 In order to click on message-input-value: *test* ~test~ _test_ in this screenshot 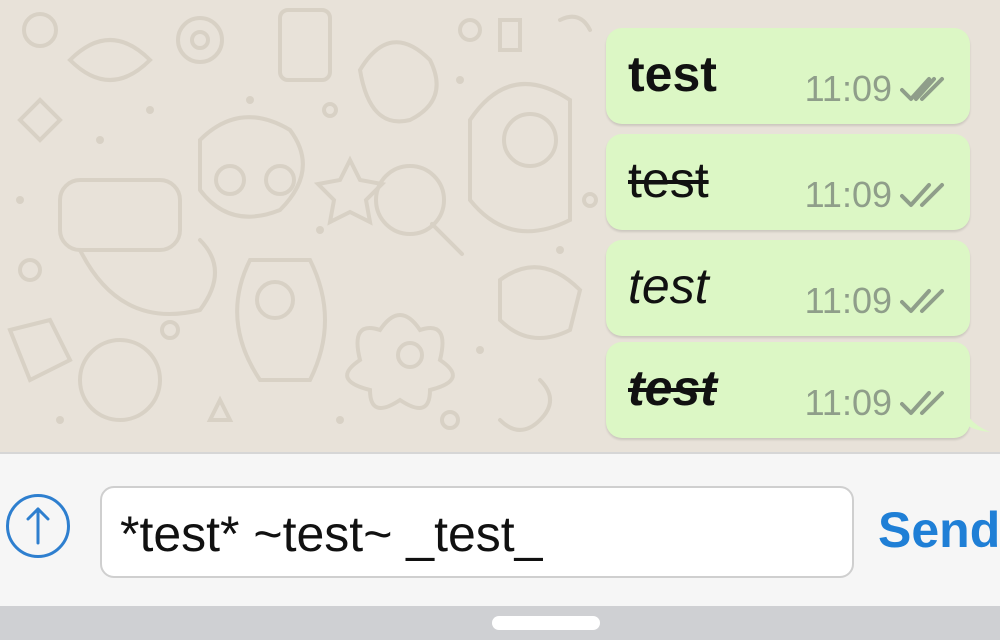, I will do `click(331, 534)`.